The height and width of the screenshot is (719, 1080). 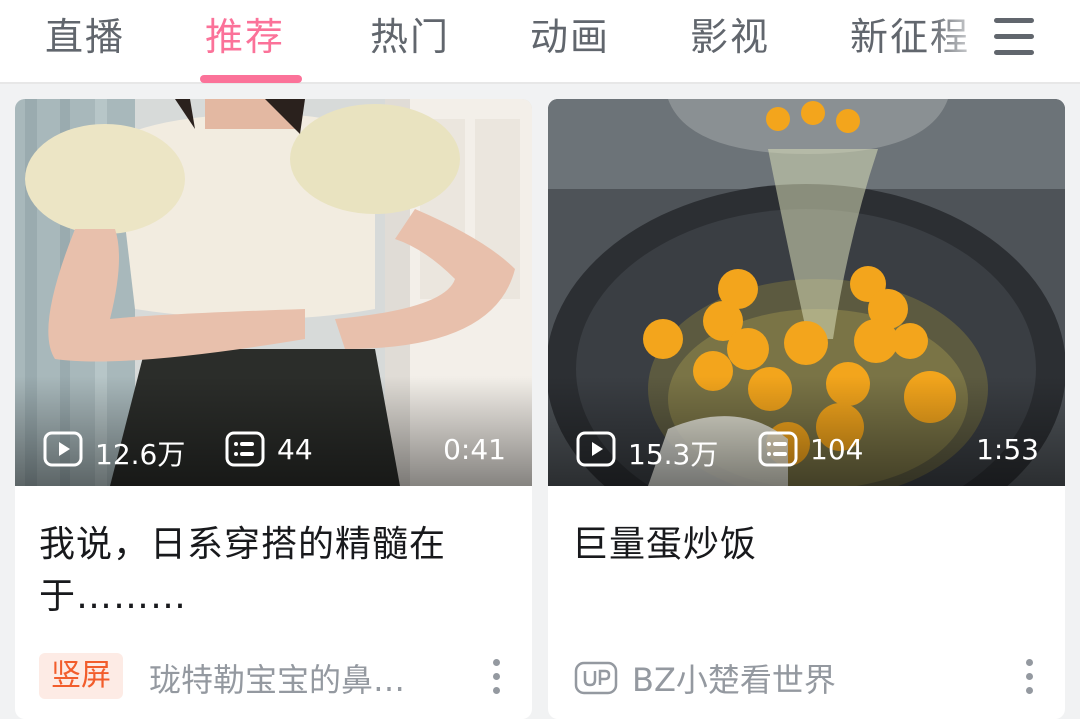 What do you see at coordinates (734, 678) in the screenshot?
I see `author-name: BZ小楚看世界` at bounding box center [734, 678].